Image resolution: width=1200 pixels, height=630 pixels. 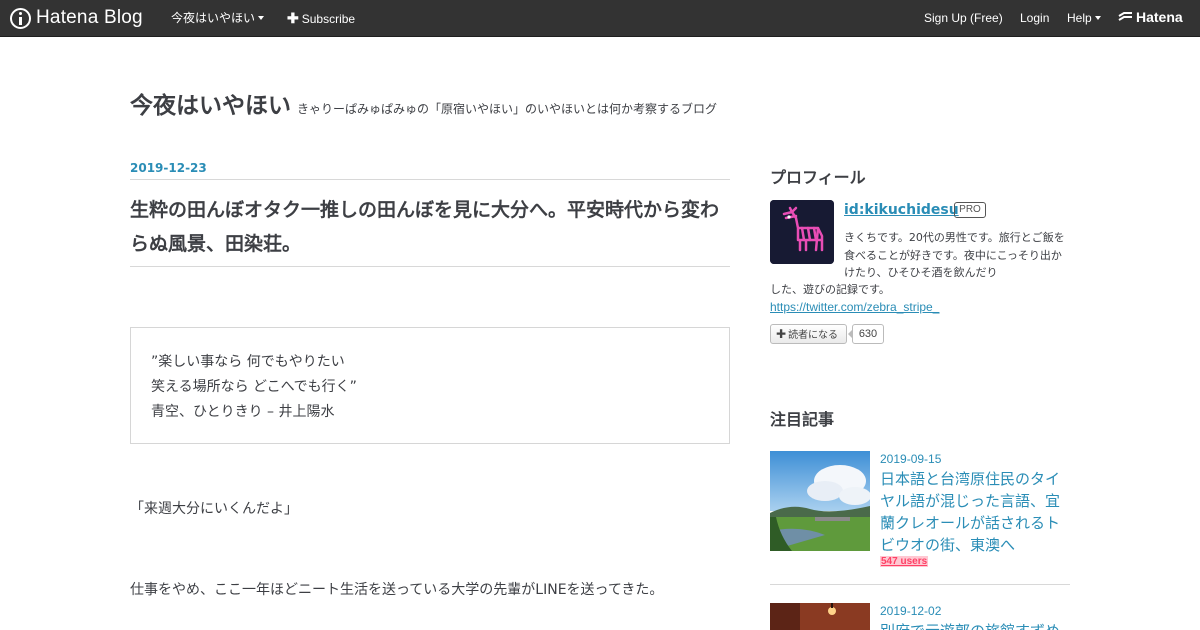 I want to click on entry-title: 別府で元遊郭の旅館すずめ, so click(x=971, y=625).